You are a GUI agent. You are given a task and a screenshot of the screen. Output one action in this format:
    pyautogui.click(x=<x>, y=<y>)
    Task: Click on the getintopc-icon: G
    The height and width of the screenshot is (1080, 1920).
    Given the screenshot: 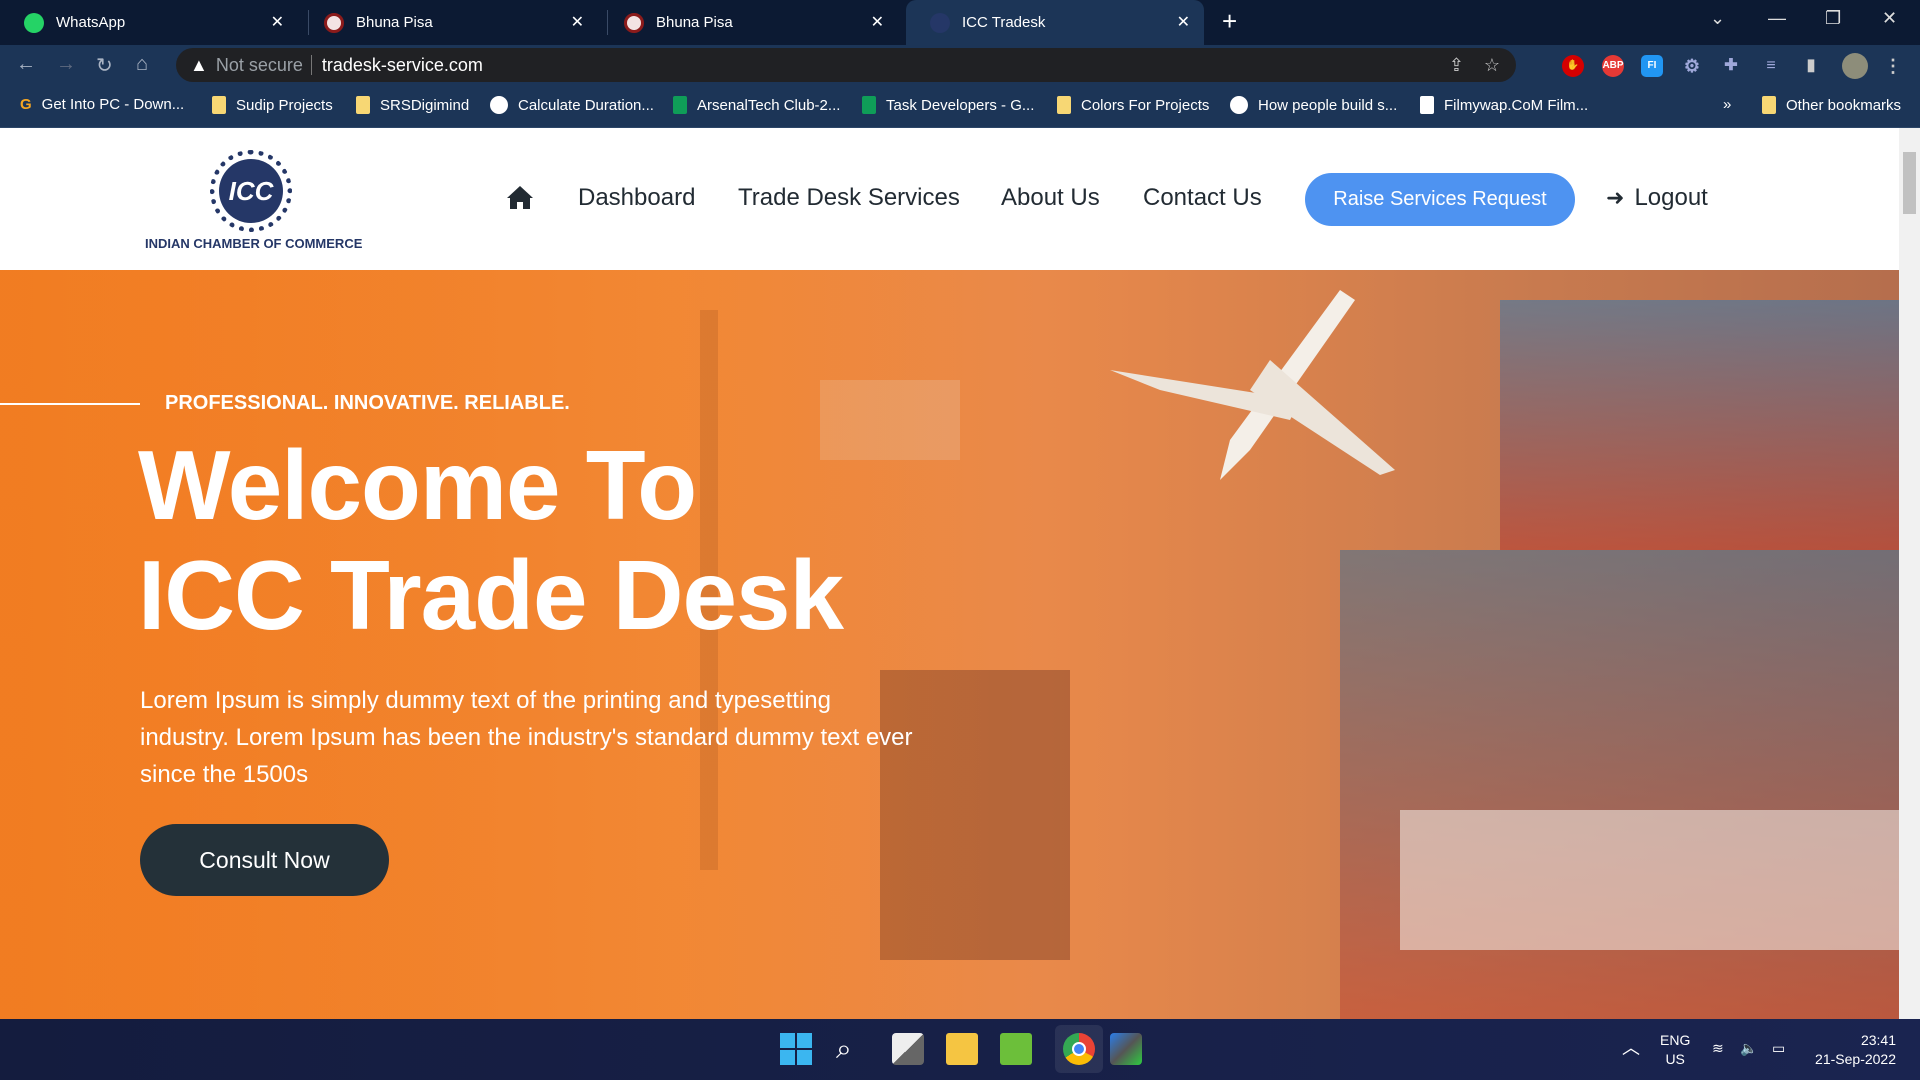 What is the action you would take?
    pyautogui.click(x=26, y=104)
    